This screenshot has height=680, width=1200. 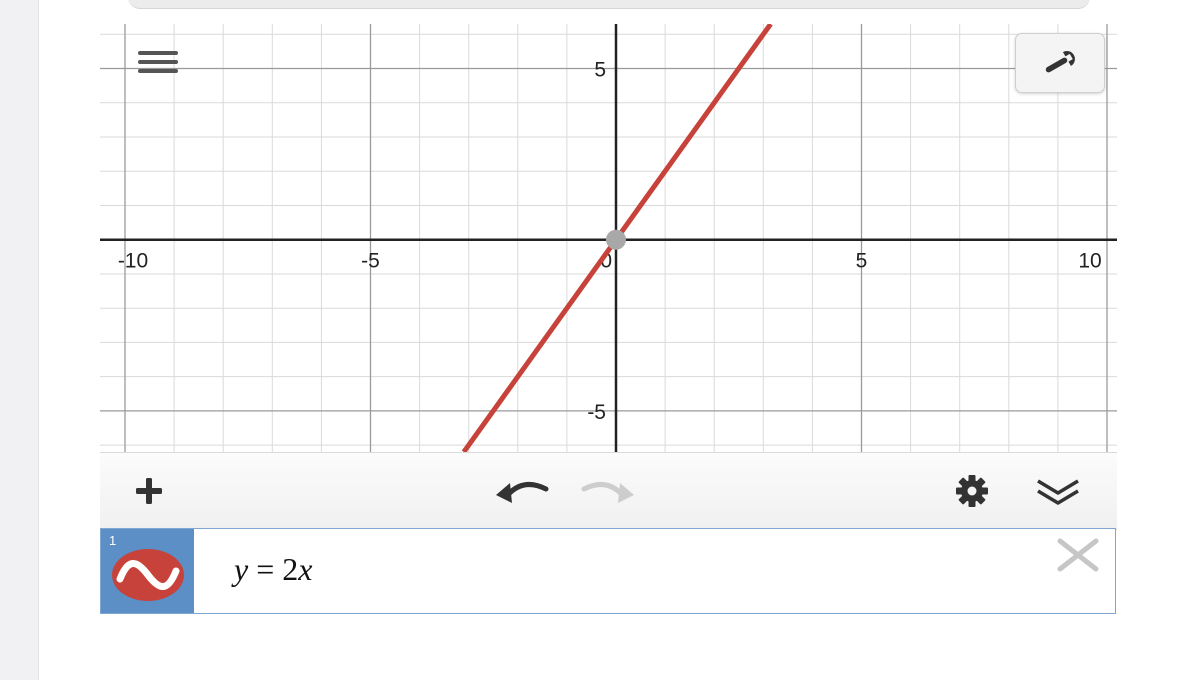 I want to click on undo-icon, so click(x=522, y=492).